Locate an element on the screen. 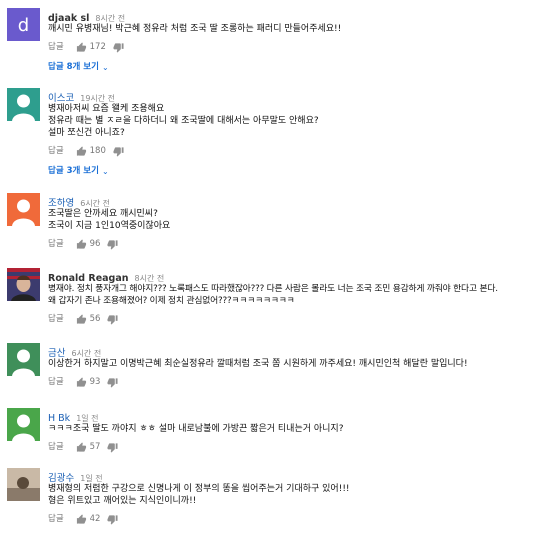 Image resolution: width=550 pixels, height=536 pixels. comment-actions: 답글 42 is located at coordinates (297, 519).